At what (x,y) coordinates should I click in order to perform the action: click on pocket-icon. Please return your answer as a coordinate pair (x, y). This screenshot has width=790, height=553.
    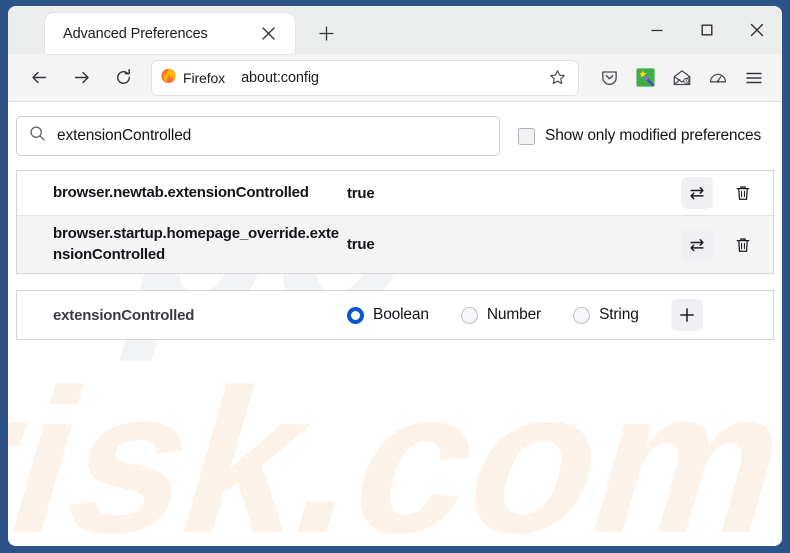
    Looking at the image, I should click on (609, 77).